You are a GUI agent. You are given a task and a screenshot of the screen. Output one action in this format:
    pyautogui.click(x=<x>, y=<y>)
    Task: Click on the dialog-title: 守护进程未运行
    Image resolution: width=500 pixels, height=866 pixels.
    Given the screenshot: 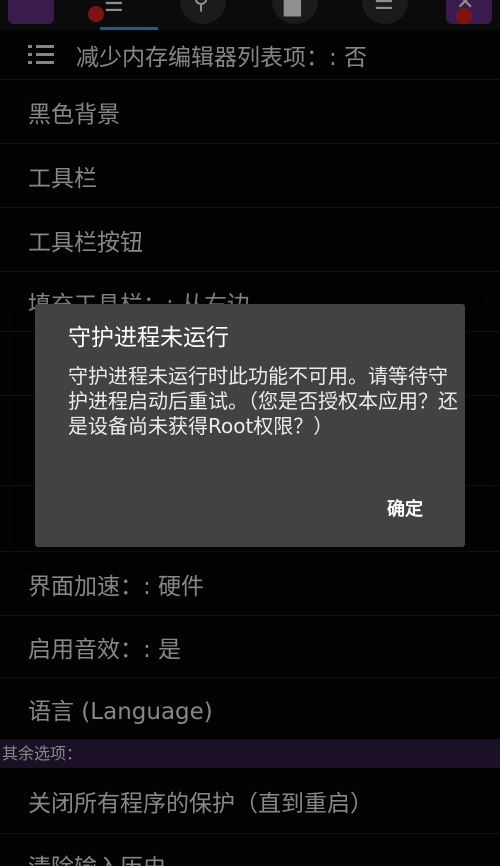 What is the action you would take?
    pyautogui.click(x=148, y=338)
    